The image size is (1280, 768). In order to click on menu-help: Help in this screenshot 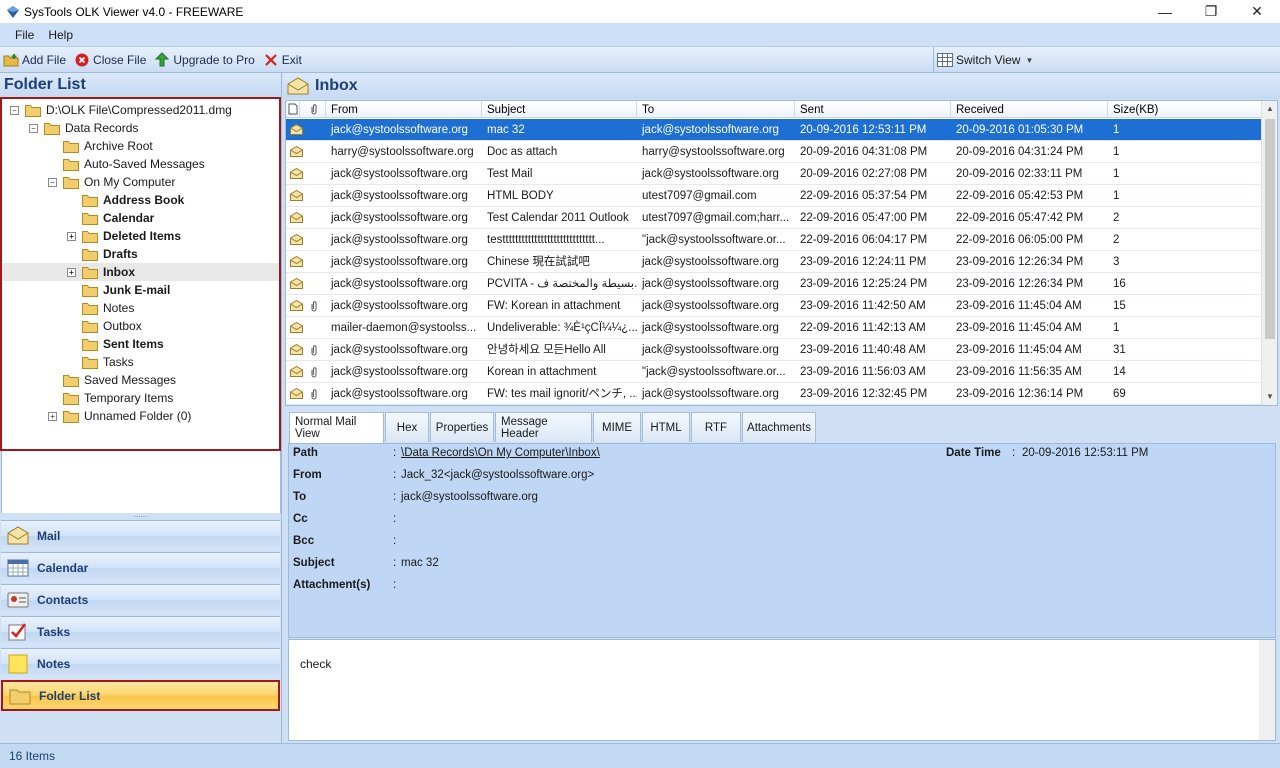, I will do `click(60, 35)`.